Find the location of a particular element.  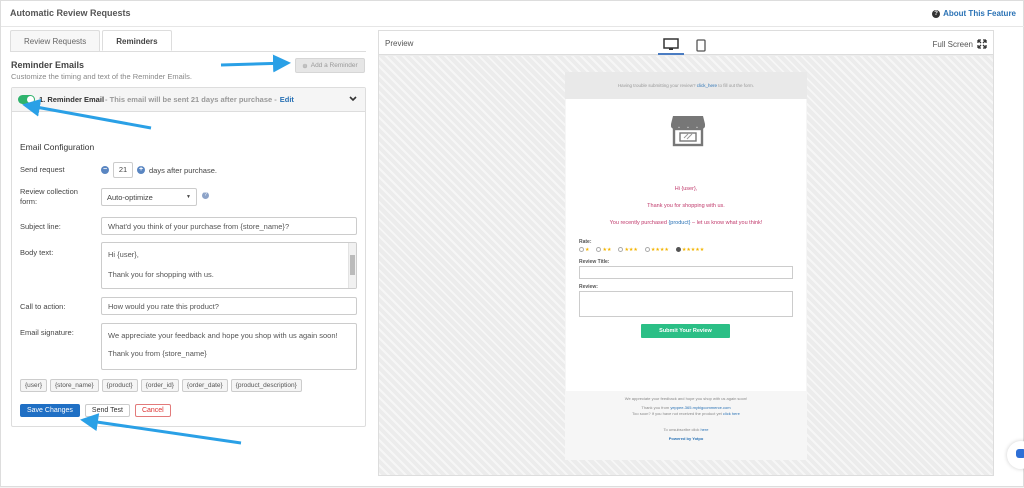

star-rating-options: ★ ★★ ★★★ ★★★★ ★★★★★ is located at coordinates (641, 250).